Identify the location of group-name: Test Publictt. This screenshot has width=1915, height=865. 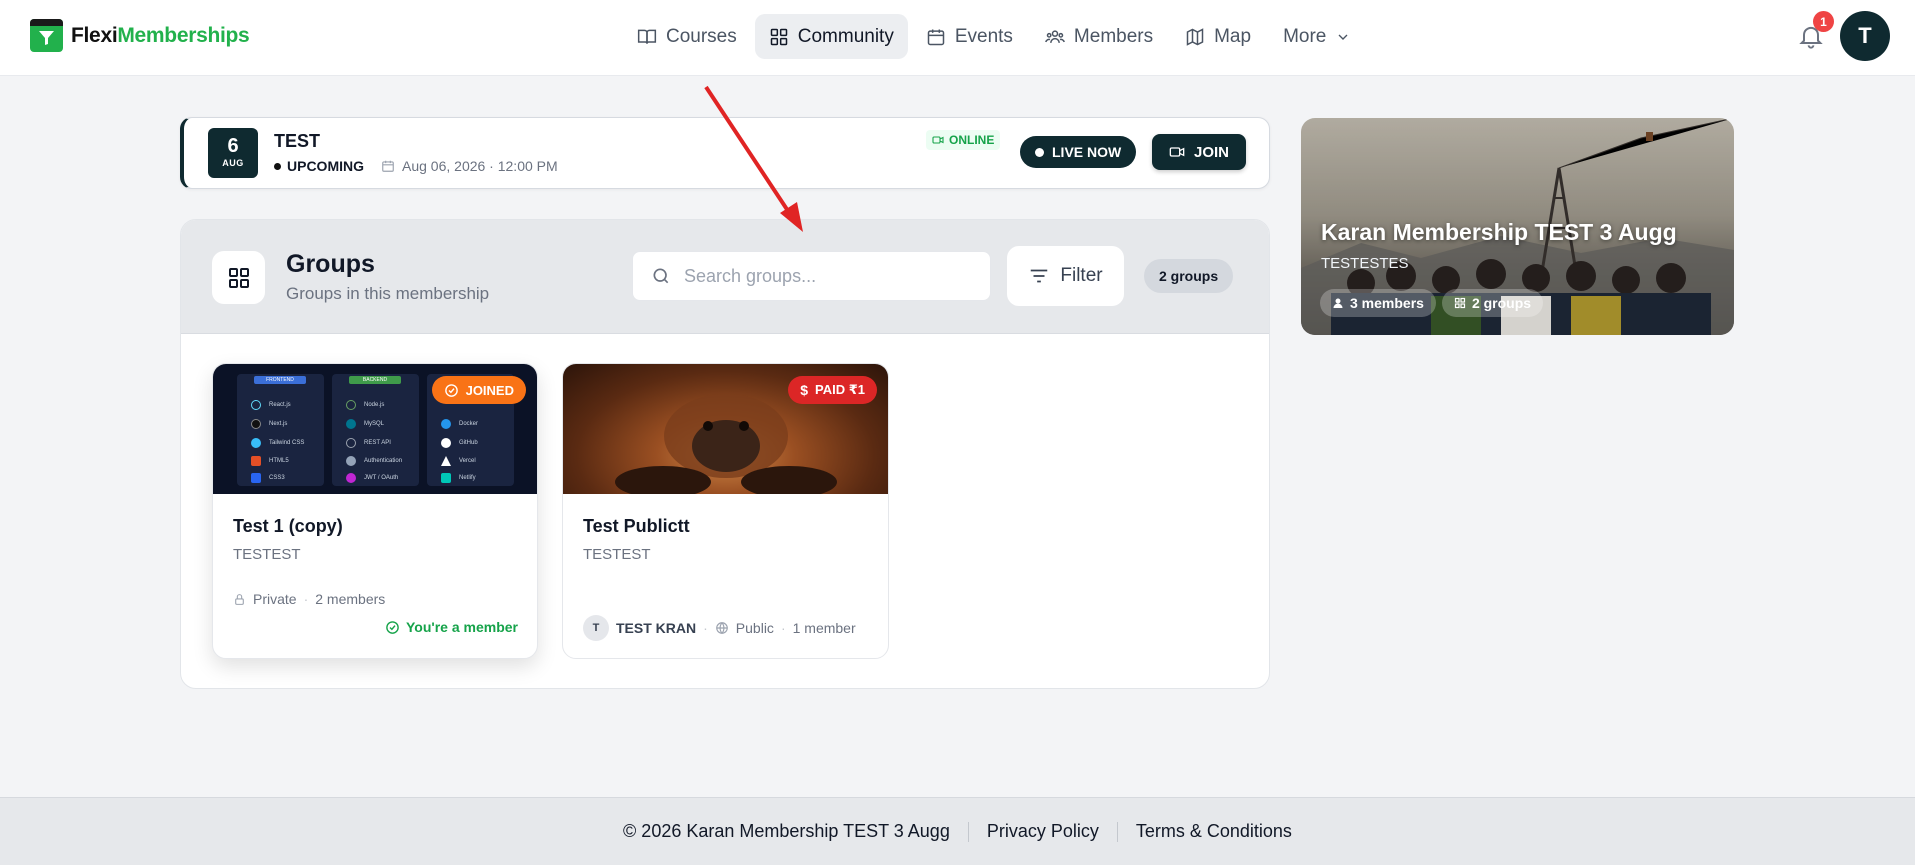
(636, 526).